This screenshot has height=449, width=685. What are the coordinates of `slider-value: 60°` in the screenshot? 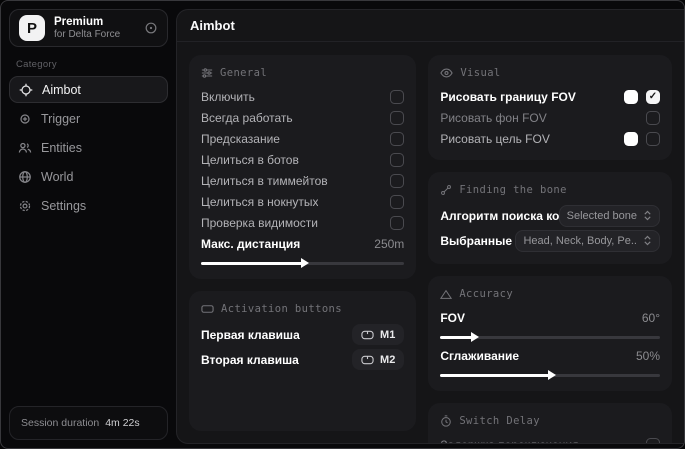 It's located at (650, 317).